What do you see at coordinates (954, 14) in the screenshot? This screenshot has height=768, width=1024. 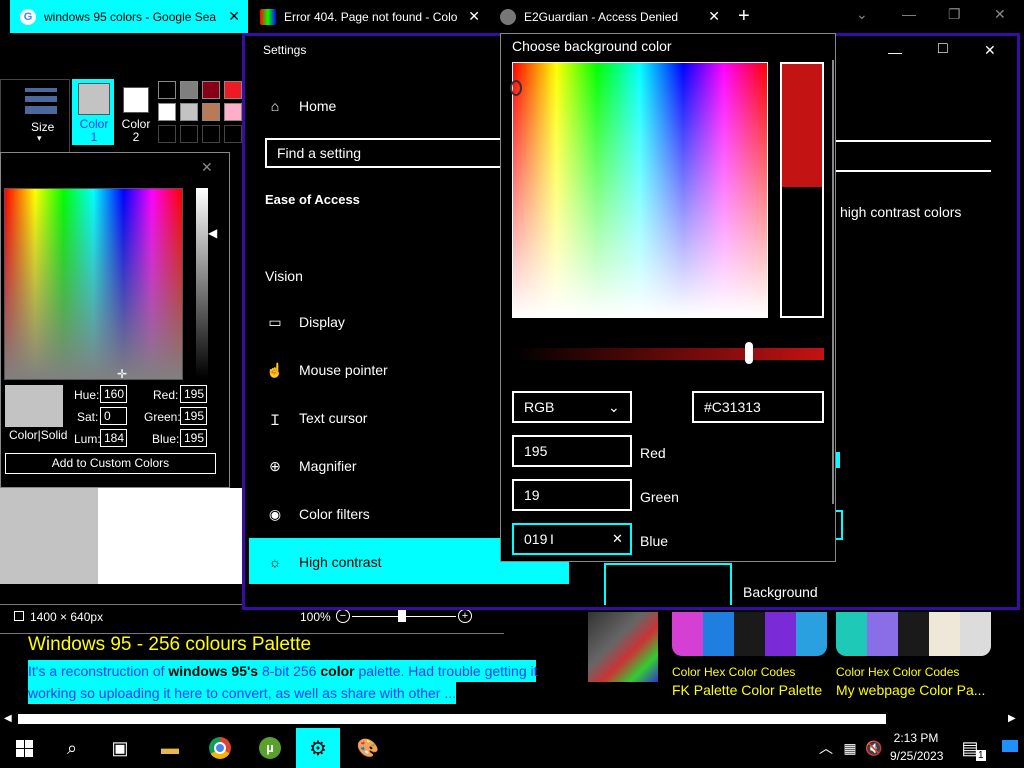 I see `browser-restore-button: ❐` at bounding box center [954, 14].